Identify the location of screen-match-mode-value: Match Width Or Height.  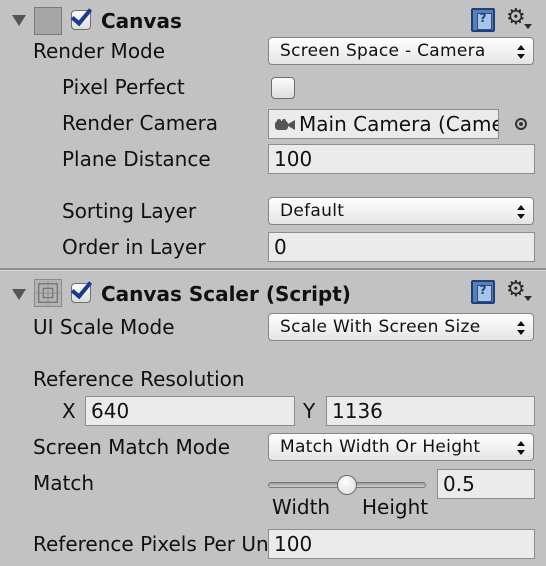
(380, 447).